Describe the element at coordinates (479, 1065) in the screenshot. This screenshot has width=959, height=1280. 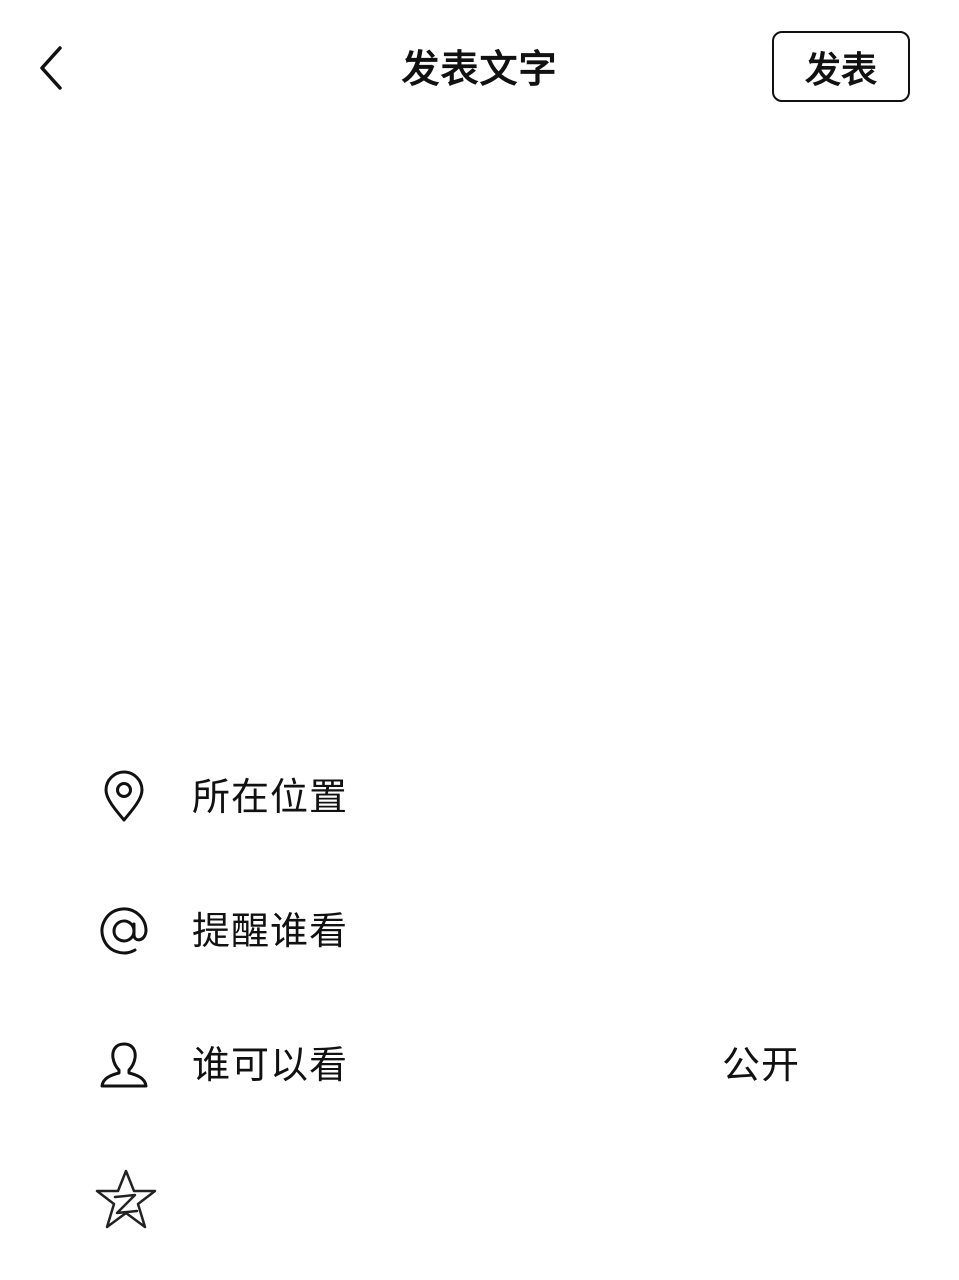
I see `visibility-option: 谁可以看 公开` at that location.